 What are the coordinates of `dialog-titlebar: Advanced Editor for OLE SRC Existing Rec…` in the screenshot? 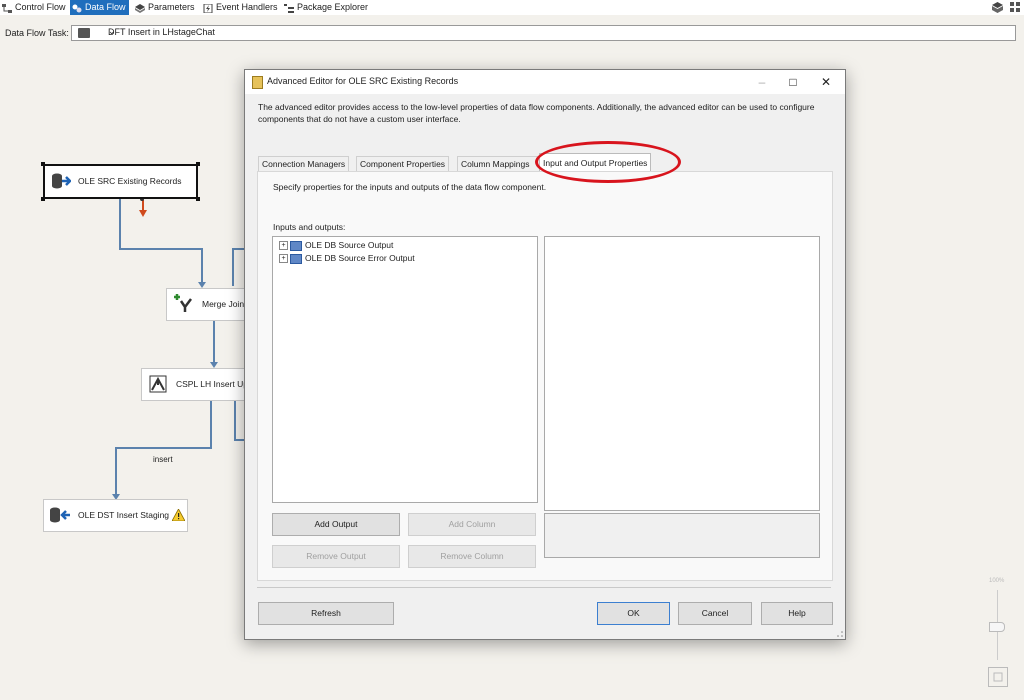 It's located at (545, 82).